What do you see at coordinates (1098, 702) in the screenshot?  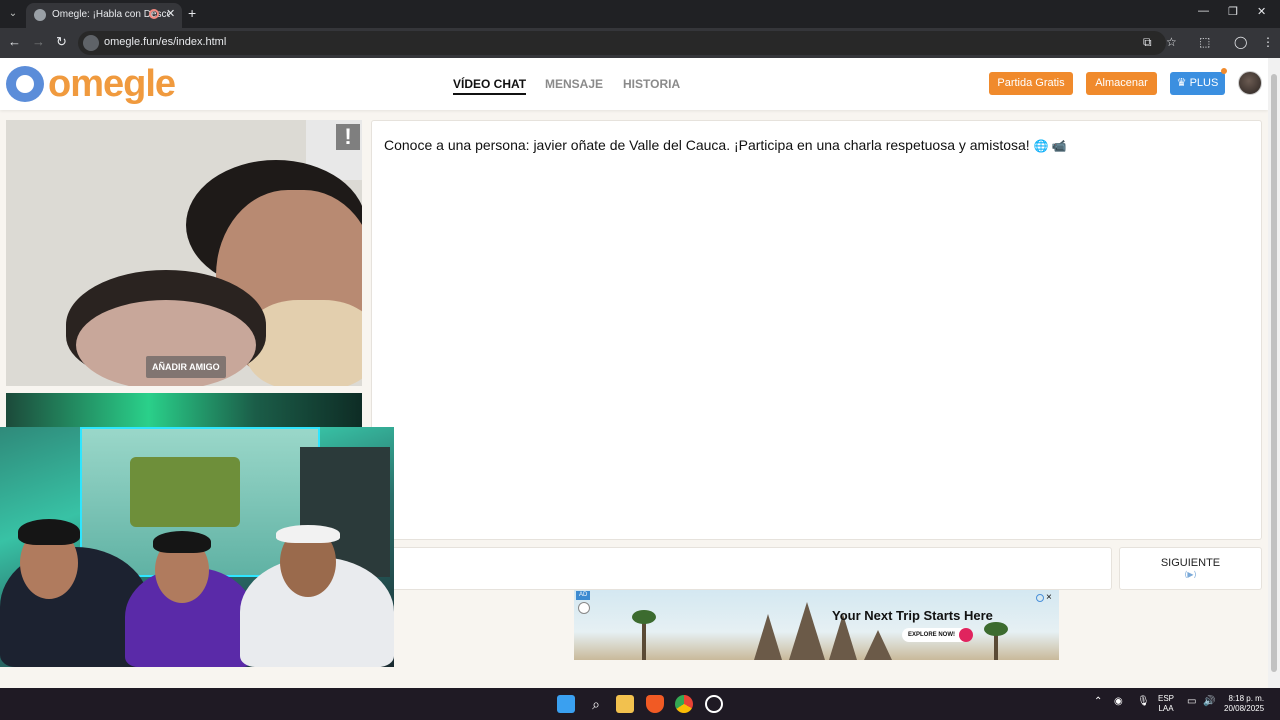 I see `tray-chevron-up-icon: ⌃` at bounding box center [1098, 702].